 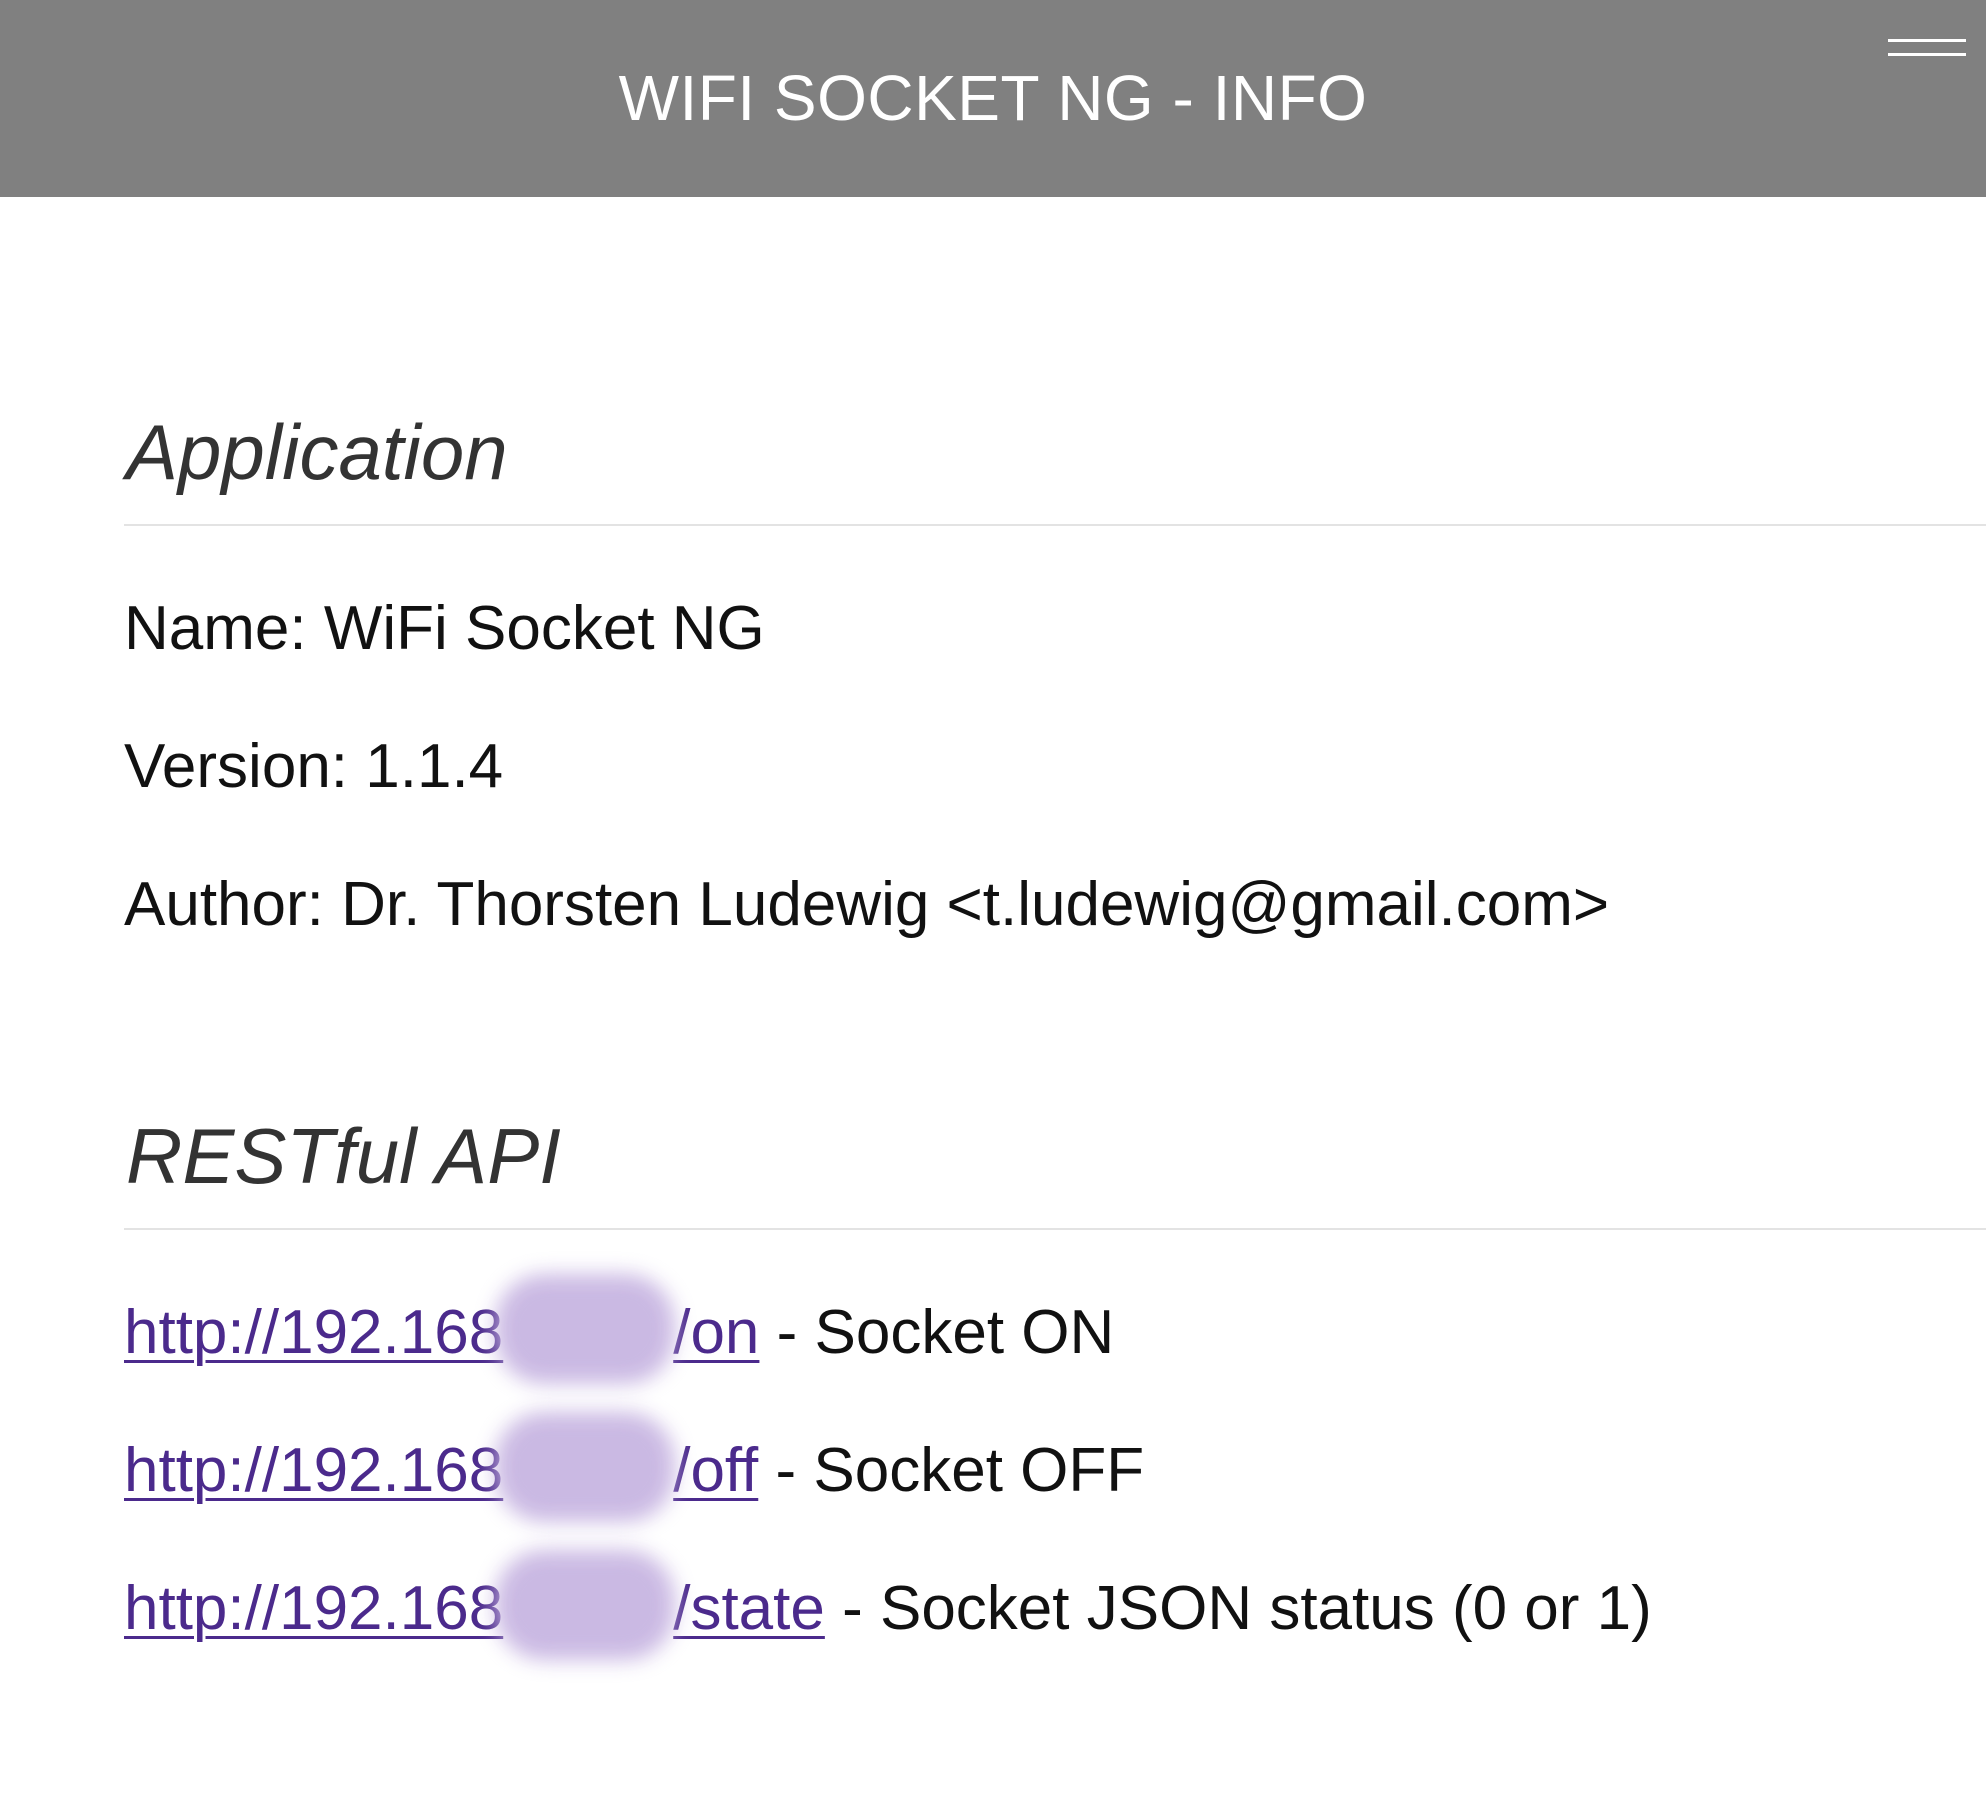 What do you see at coordinates (314, 1608) in the screenshot?
I see `api-link-state-prefix: http://192.168` at bounding box center [314, 1608].